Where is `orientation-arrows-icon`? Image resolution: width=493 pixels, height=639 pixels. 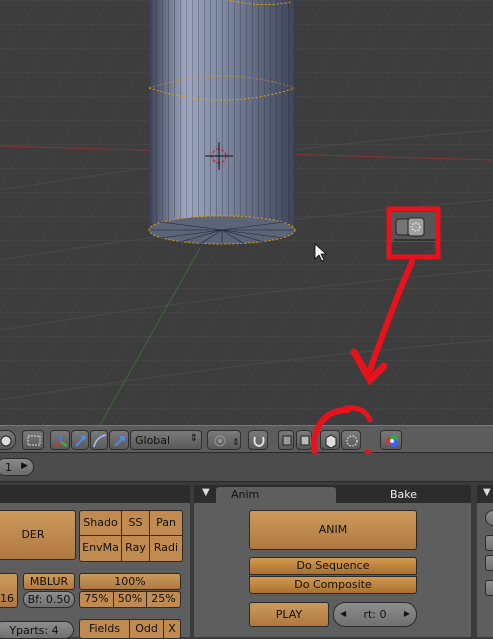 orientation-arrows-icon is located at coordinates (119, 441).